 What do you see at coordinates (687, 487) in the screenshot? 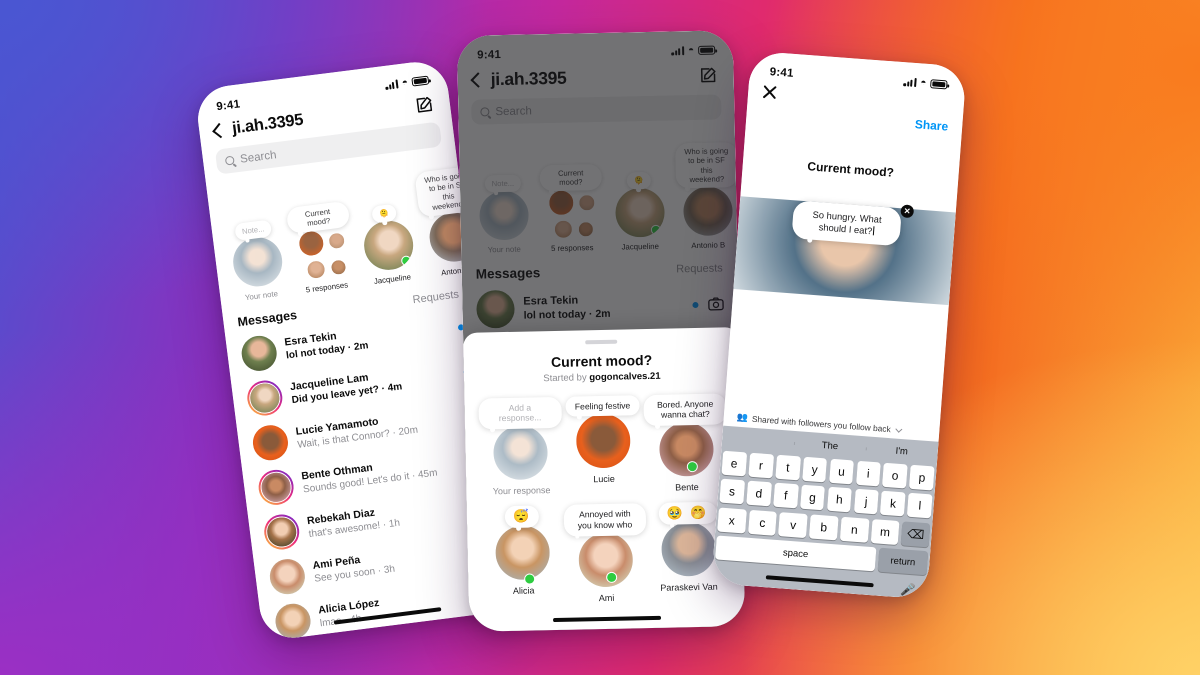
I see `response-name: Bente` at bounding box center [687, 487].